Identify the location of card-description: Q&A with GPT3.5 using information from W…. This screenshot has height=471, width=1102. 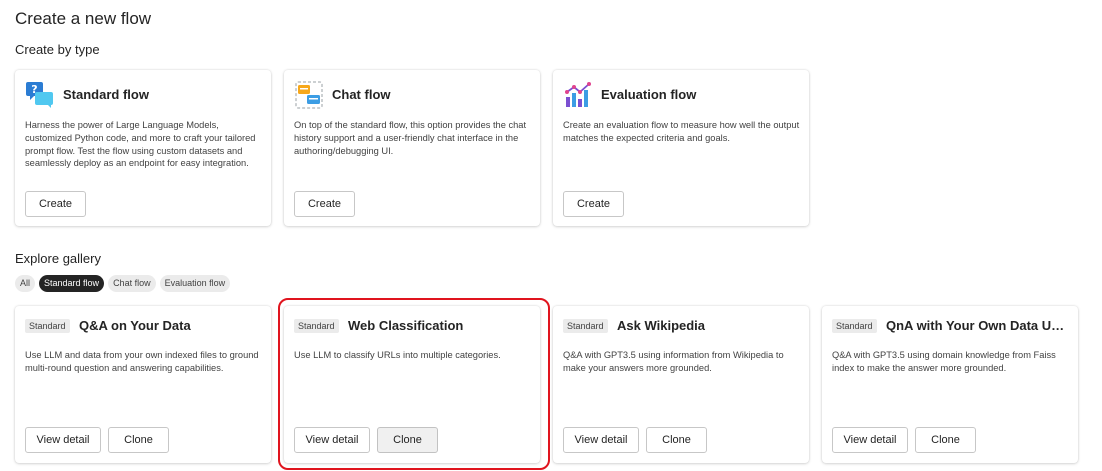
(673, 361).